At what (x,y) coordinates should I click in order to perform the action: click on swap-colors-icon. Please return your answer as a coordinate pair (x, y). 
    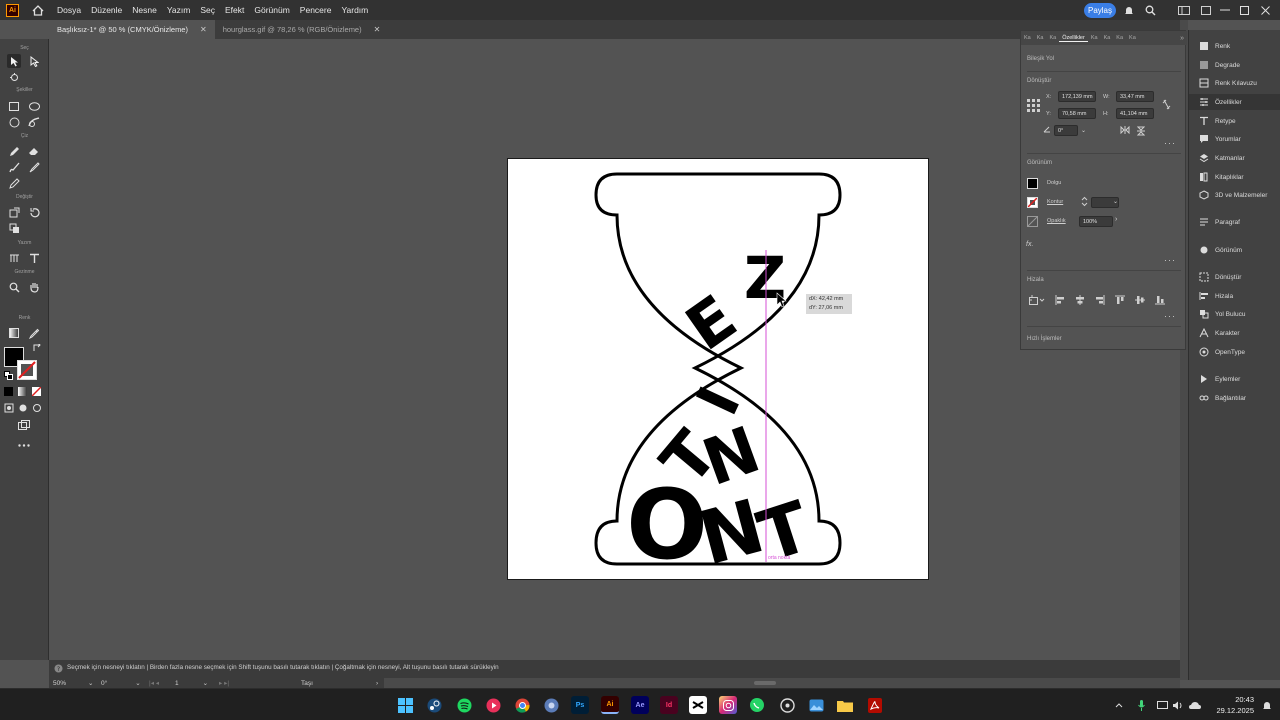
    Looking at the image, I should click on (37, 348).